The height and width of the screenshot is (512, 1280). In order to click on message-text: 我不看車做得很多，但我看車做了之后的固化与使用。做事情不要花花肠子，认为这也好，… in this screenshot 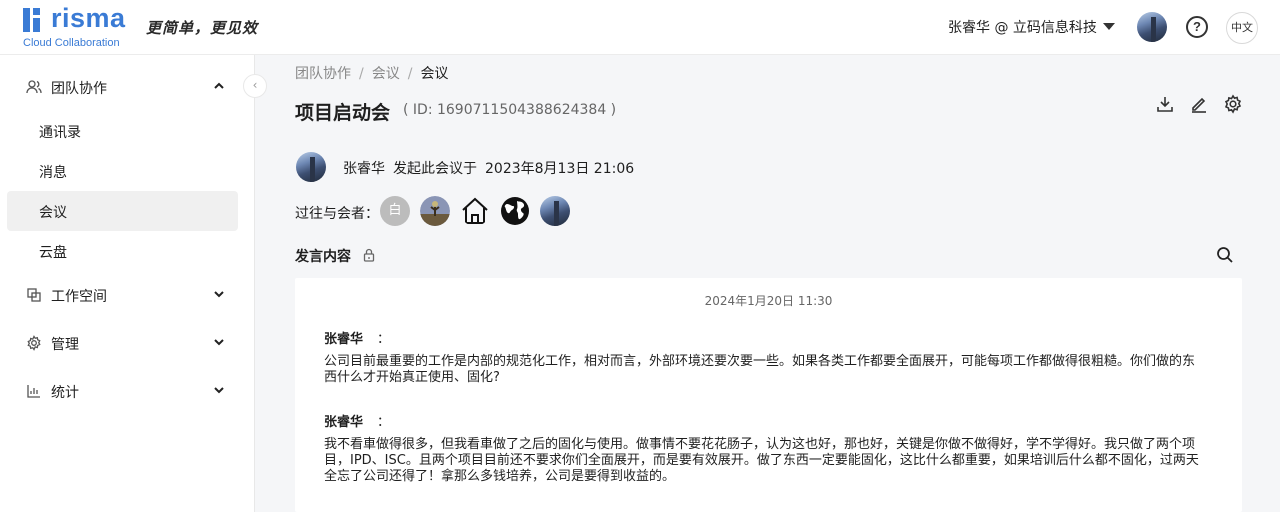, I will do `click(761, 460)`.